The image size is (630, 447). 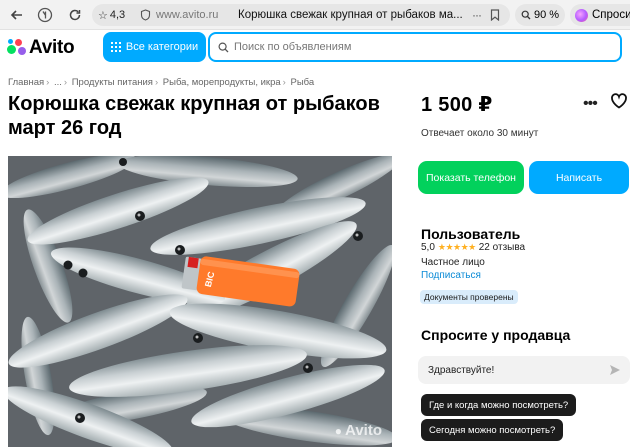 What do you see at coordinates (480, 133) in the screenshot?
I see `reply-time: Отвечает около 30 минут` at bounding box center [480, 133].